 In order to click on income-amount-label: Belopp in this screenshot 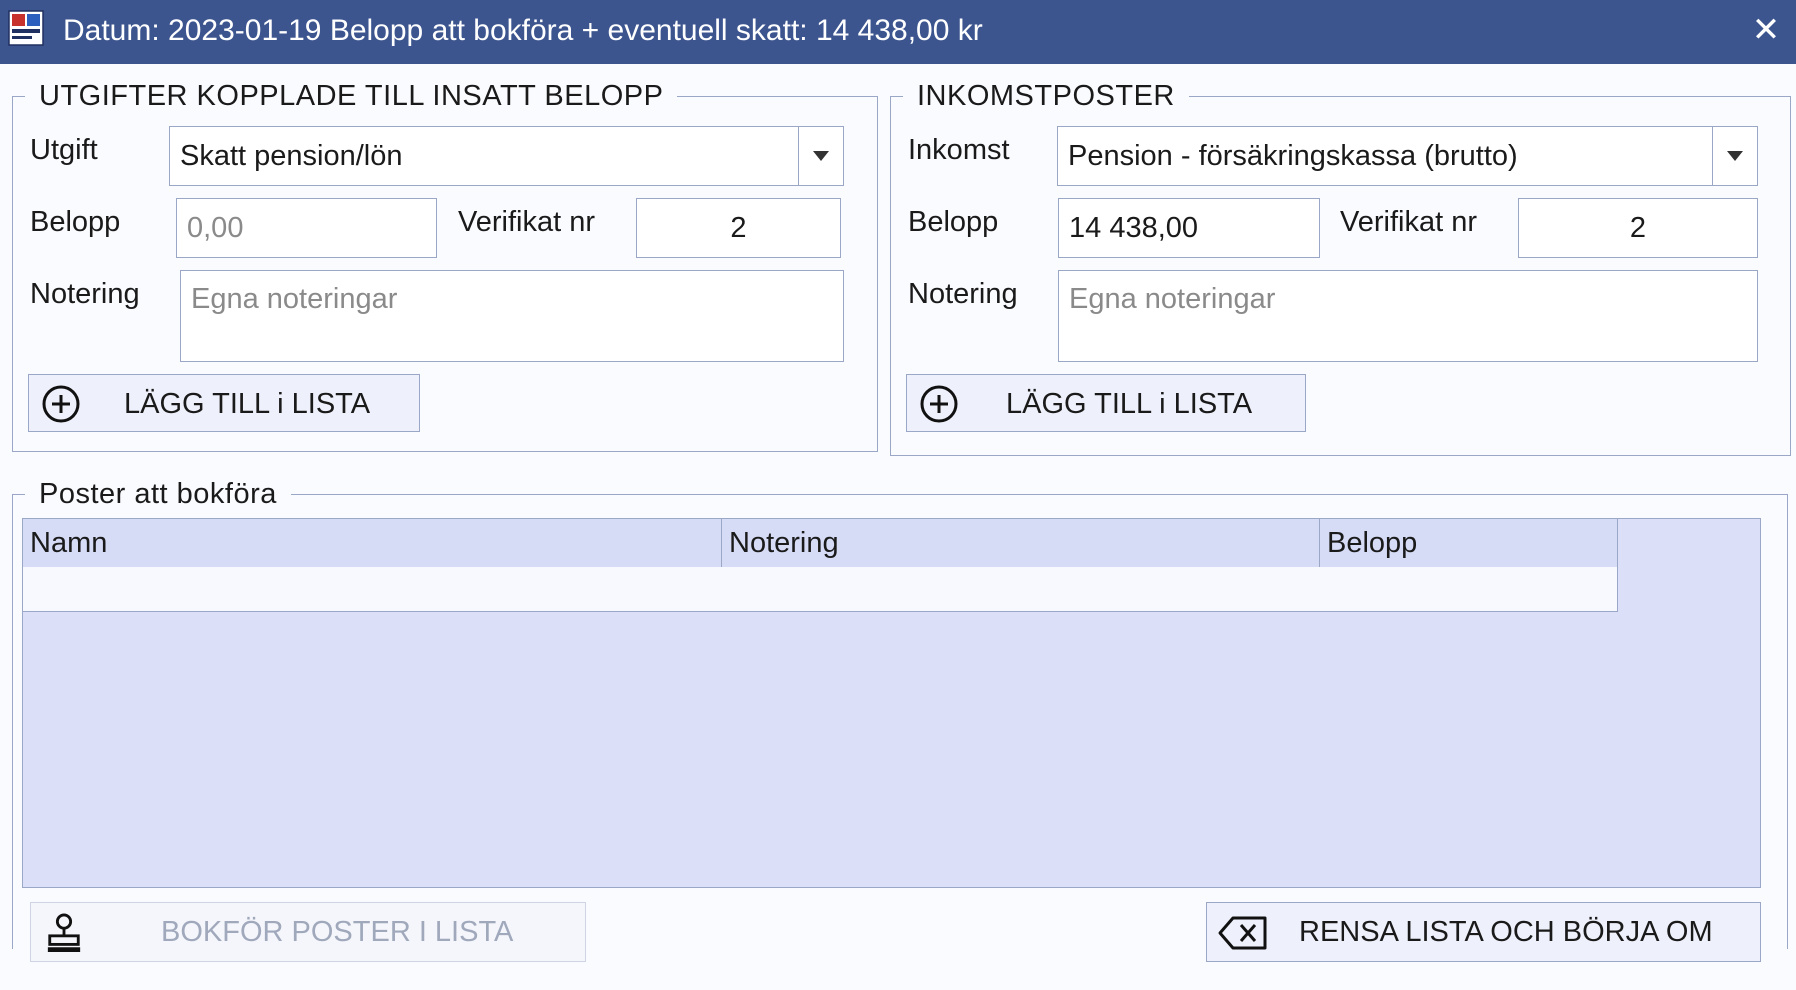, I will do `click(953, 222)`.